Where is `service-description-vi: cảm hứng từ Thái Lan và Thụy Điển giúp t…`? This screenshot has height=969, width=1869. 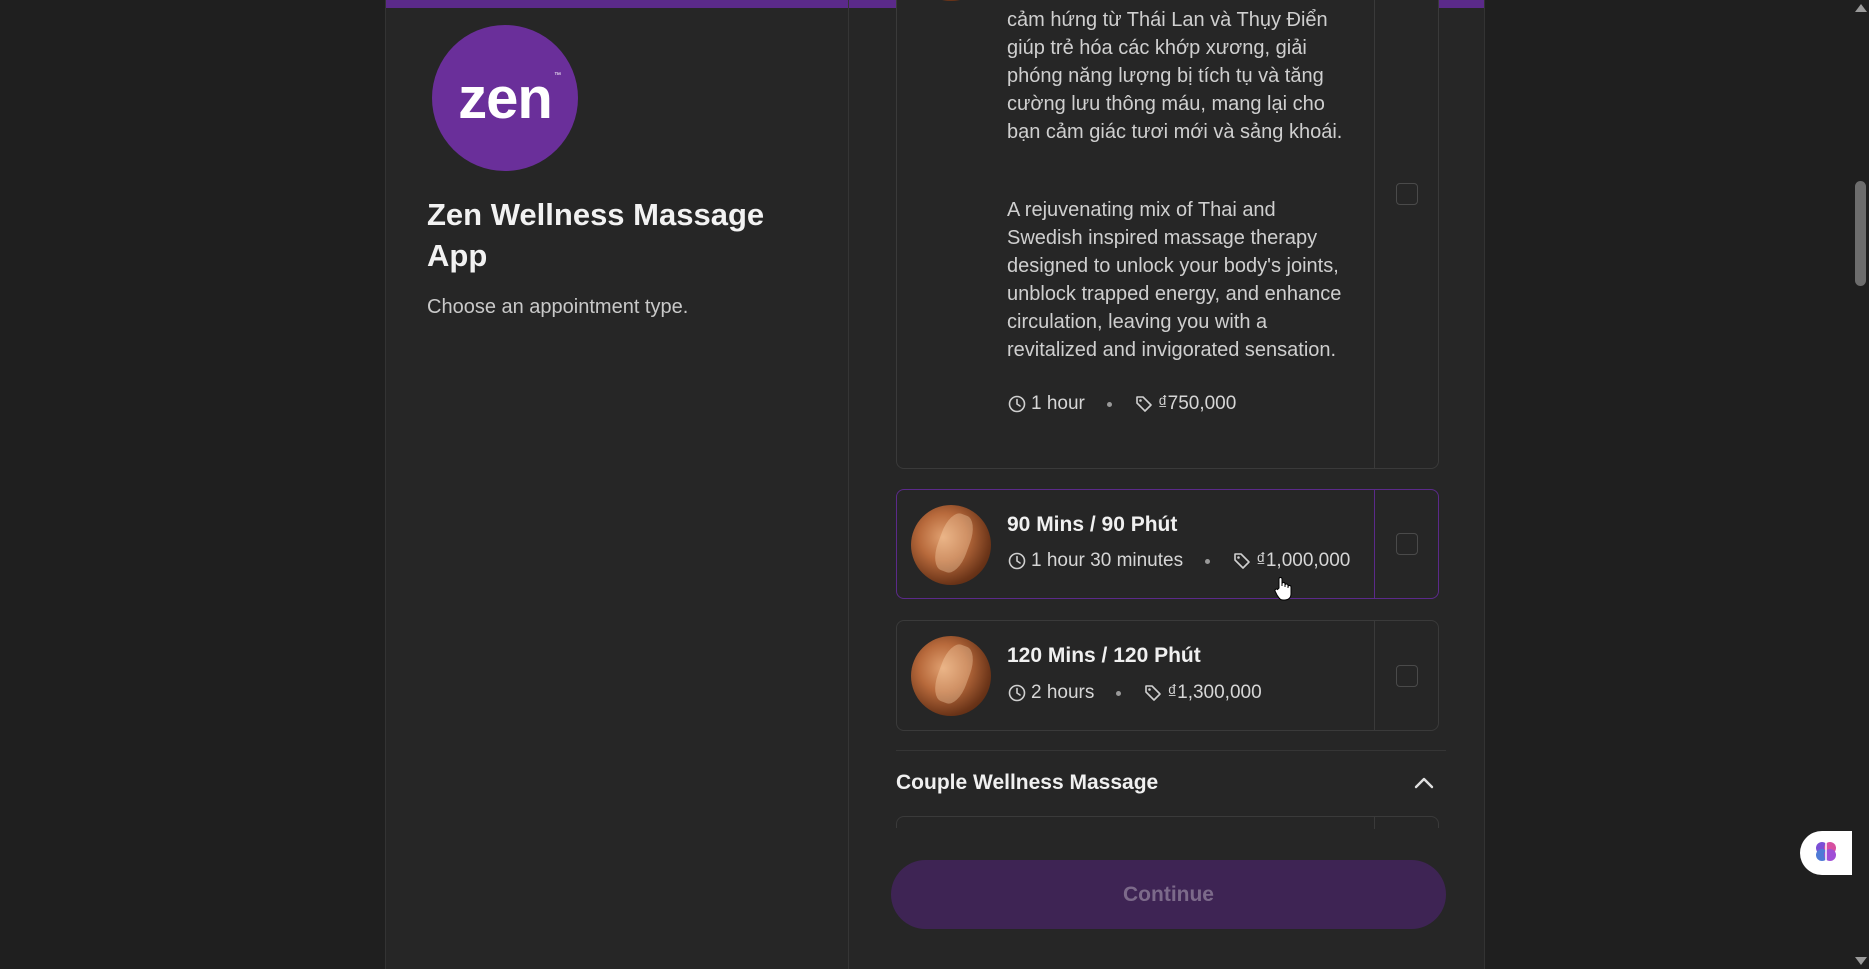 service-description-vi: cảm hứng từ Thái Lan và Thụy Điển giúp t… is located at coordinates (1175, 76).